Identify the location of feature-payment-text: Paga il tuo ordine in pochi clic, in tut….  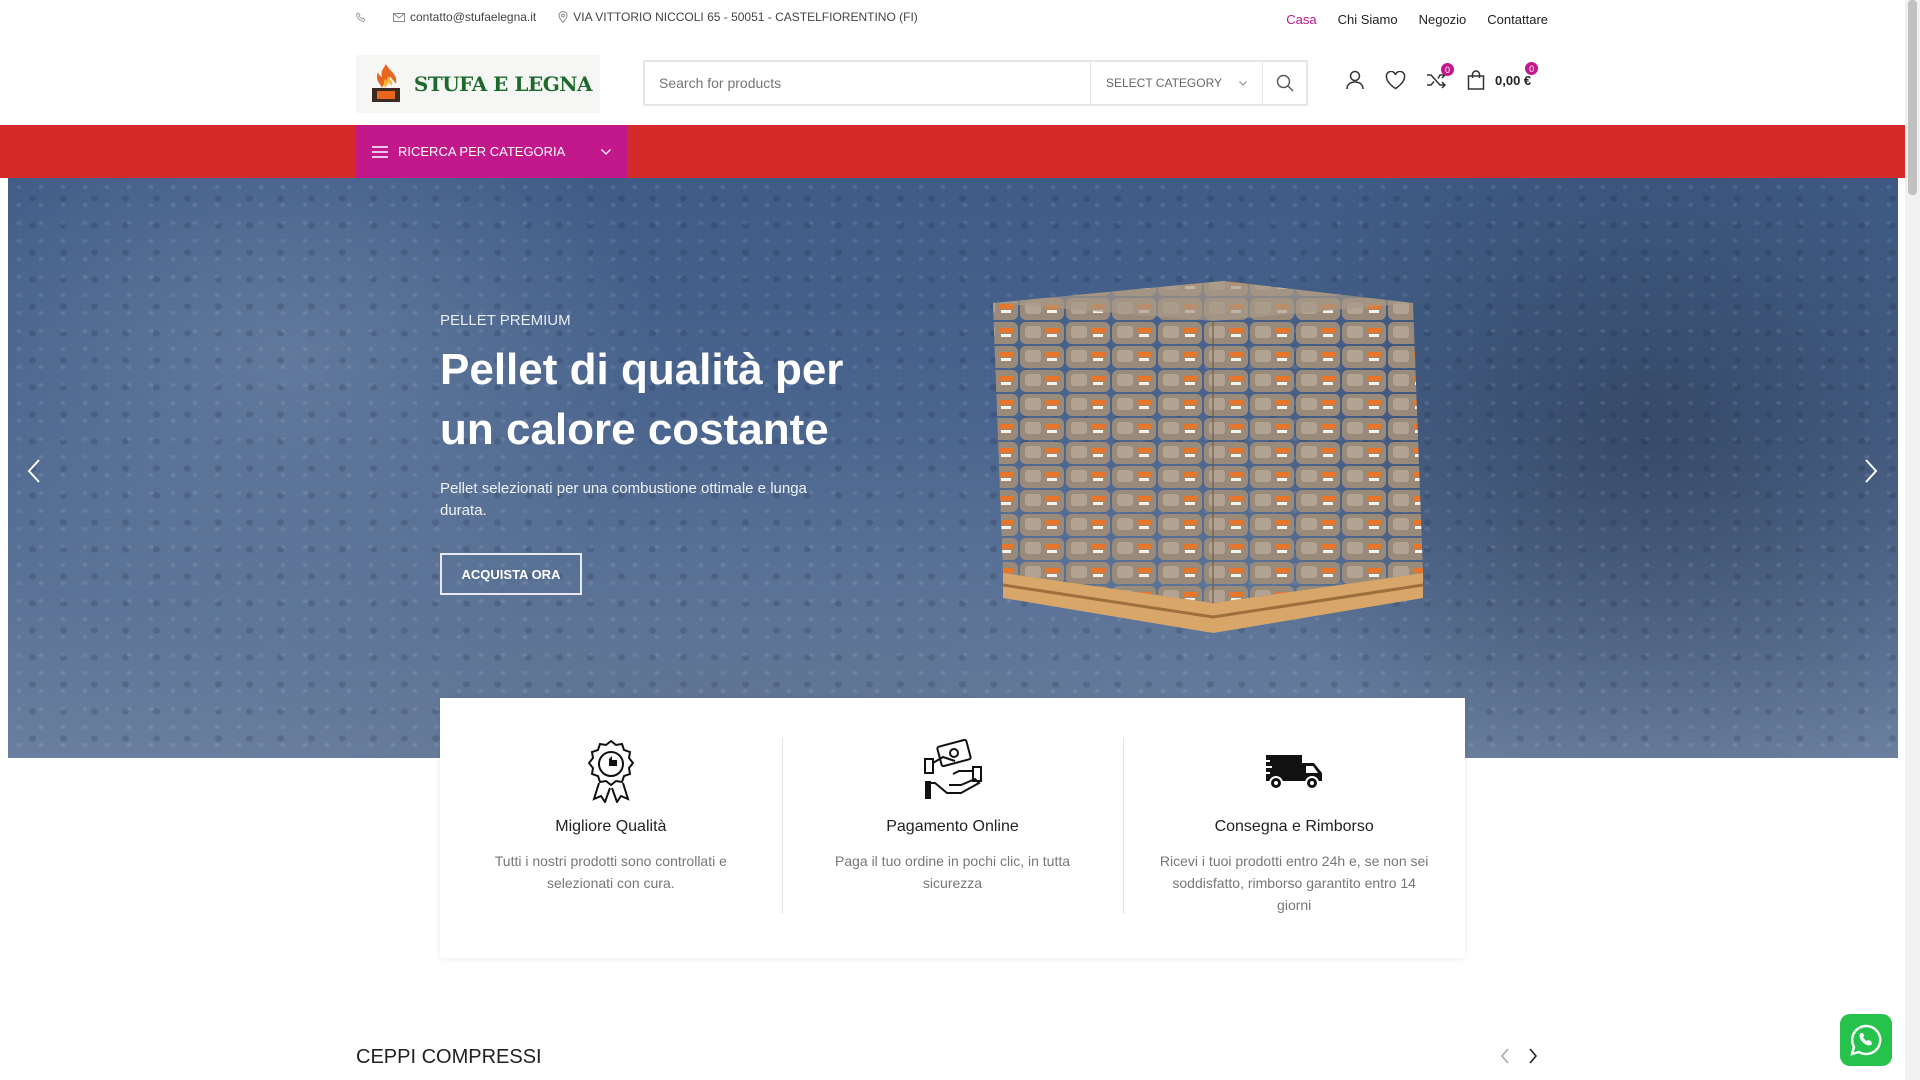
(952, 872).